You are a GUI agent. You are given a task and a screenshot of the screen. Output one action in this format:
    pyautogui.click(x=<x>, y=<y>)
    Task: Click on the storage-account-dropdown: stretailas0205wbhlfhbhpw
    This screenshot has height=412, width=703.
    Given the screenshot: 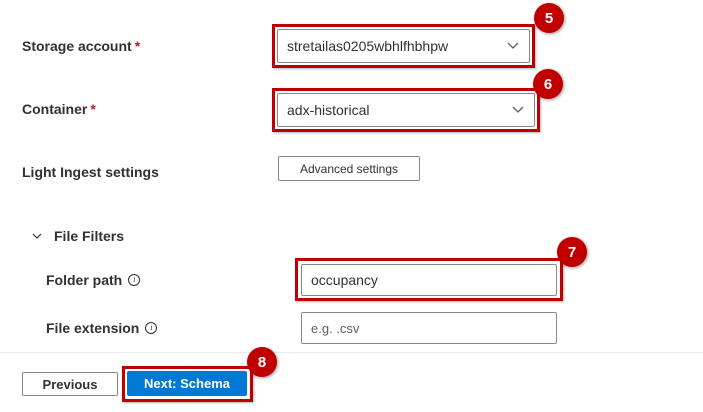 What is the action you would take?
    pyautogui.click(x=403, y=46)
    